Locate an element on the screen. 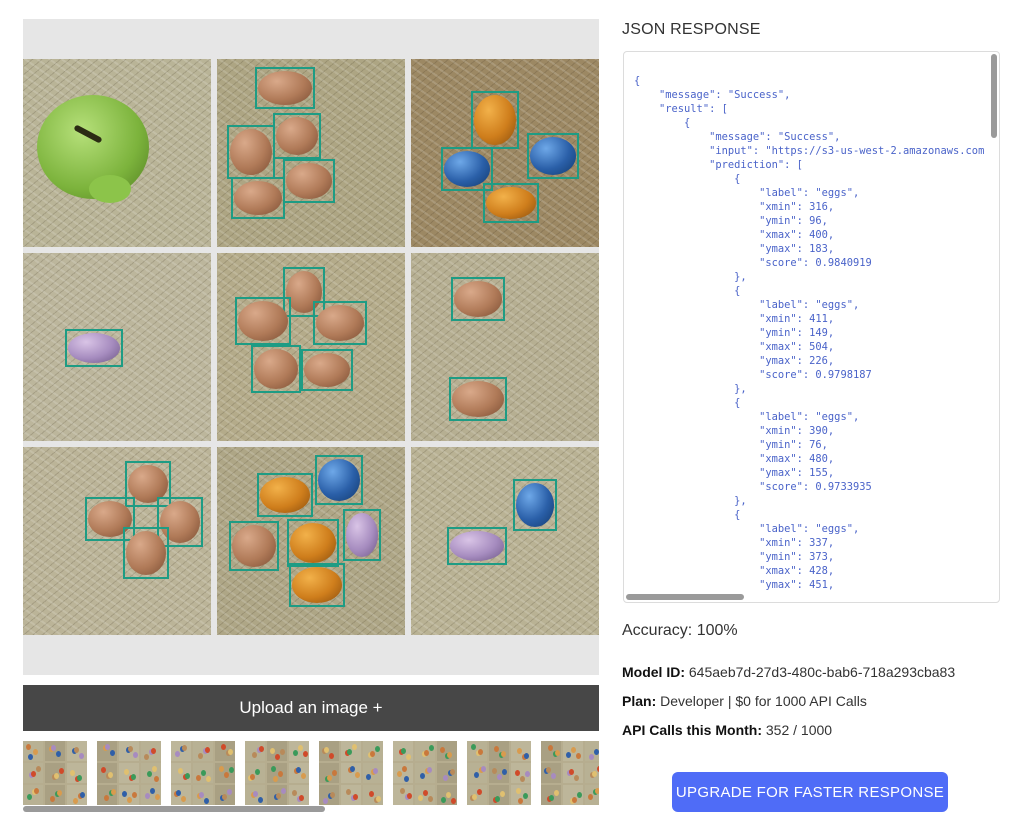  thumbnail-scrollbar is located at coordinates (311, 809).